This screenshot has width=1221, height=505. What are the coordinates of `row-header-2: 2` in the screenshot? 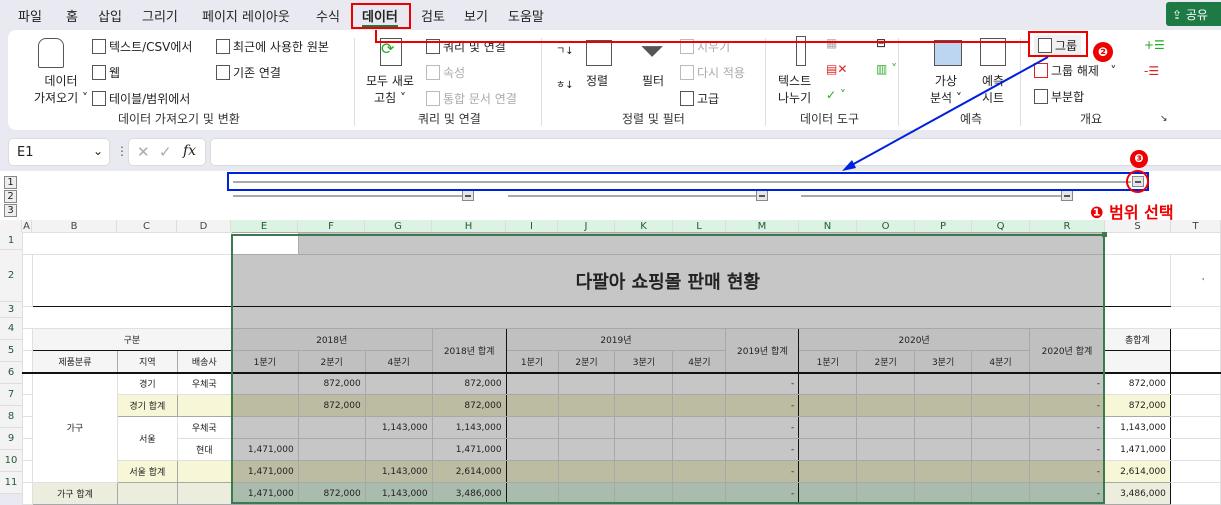 It's located at (11, 276).